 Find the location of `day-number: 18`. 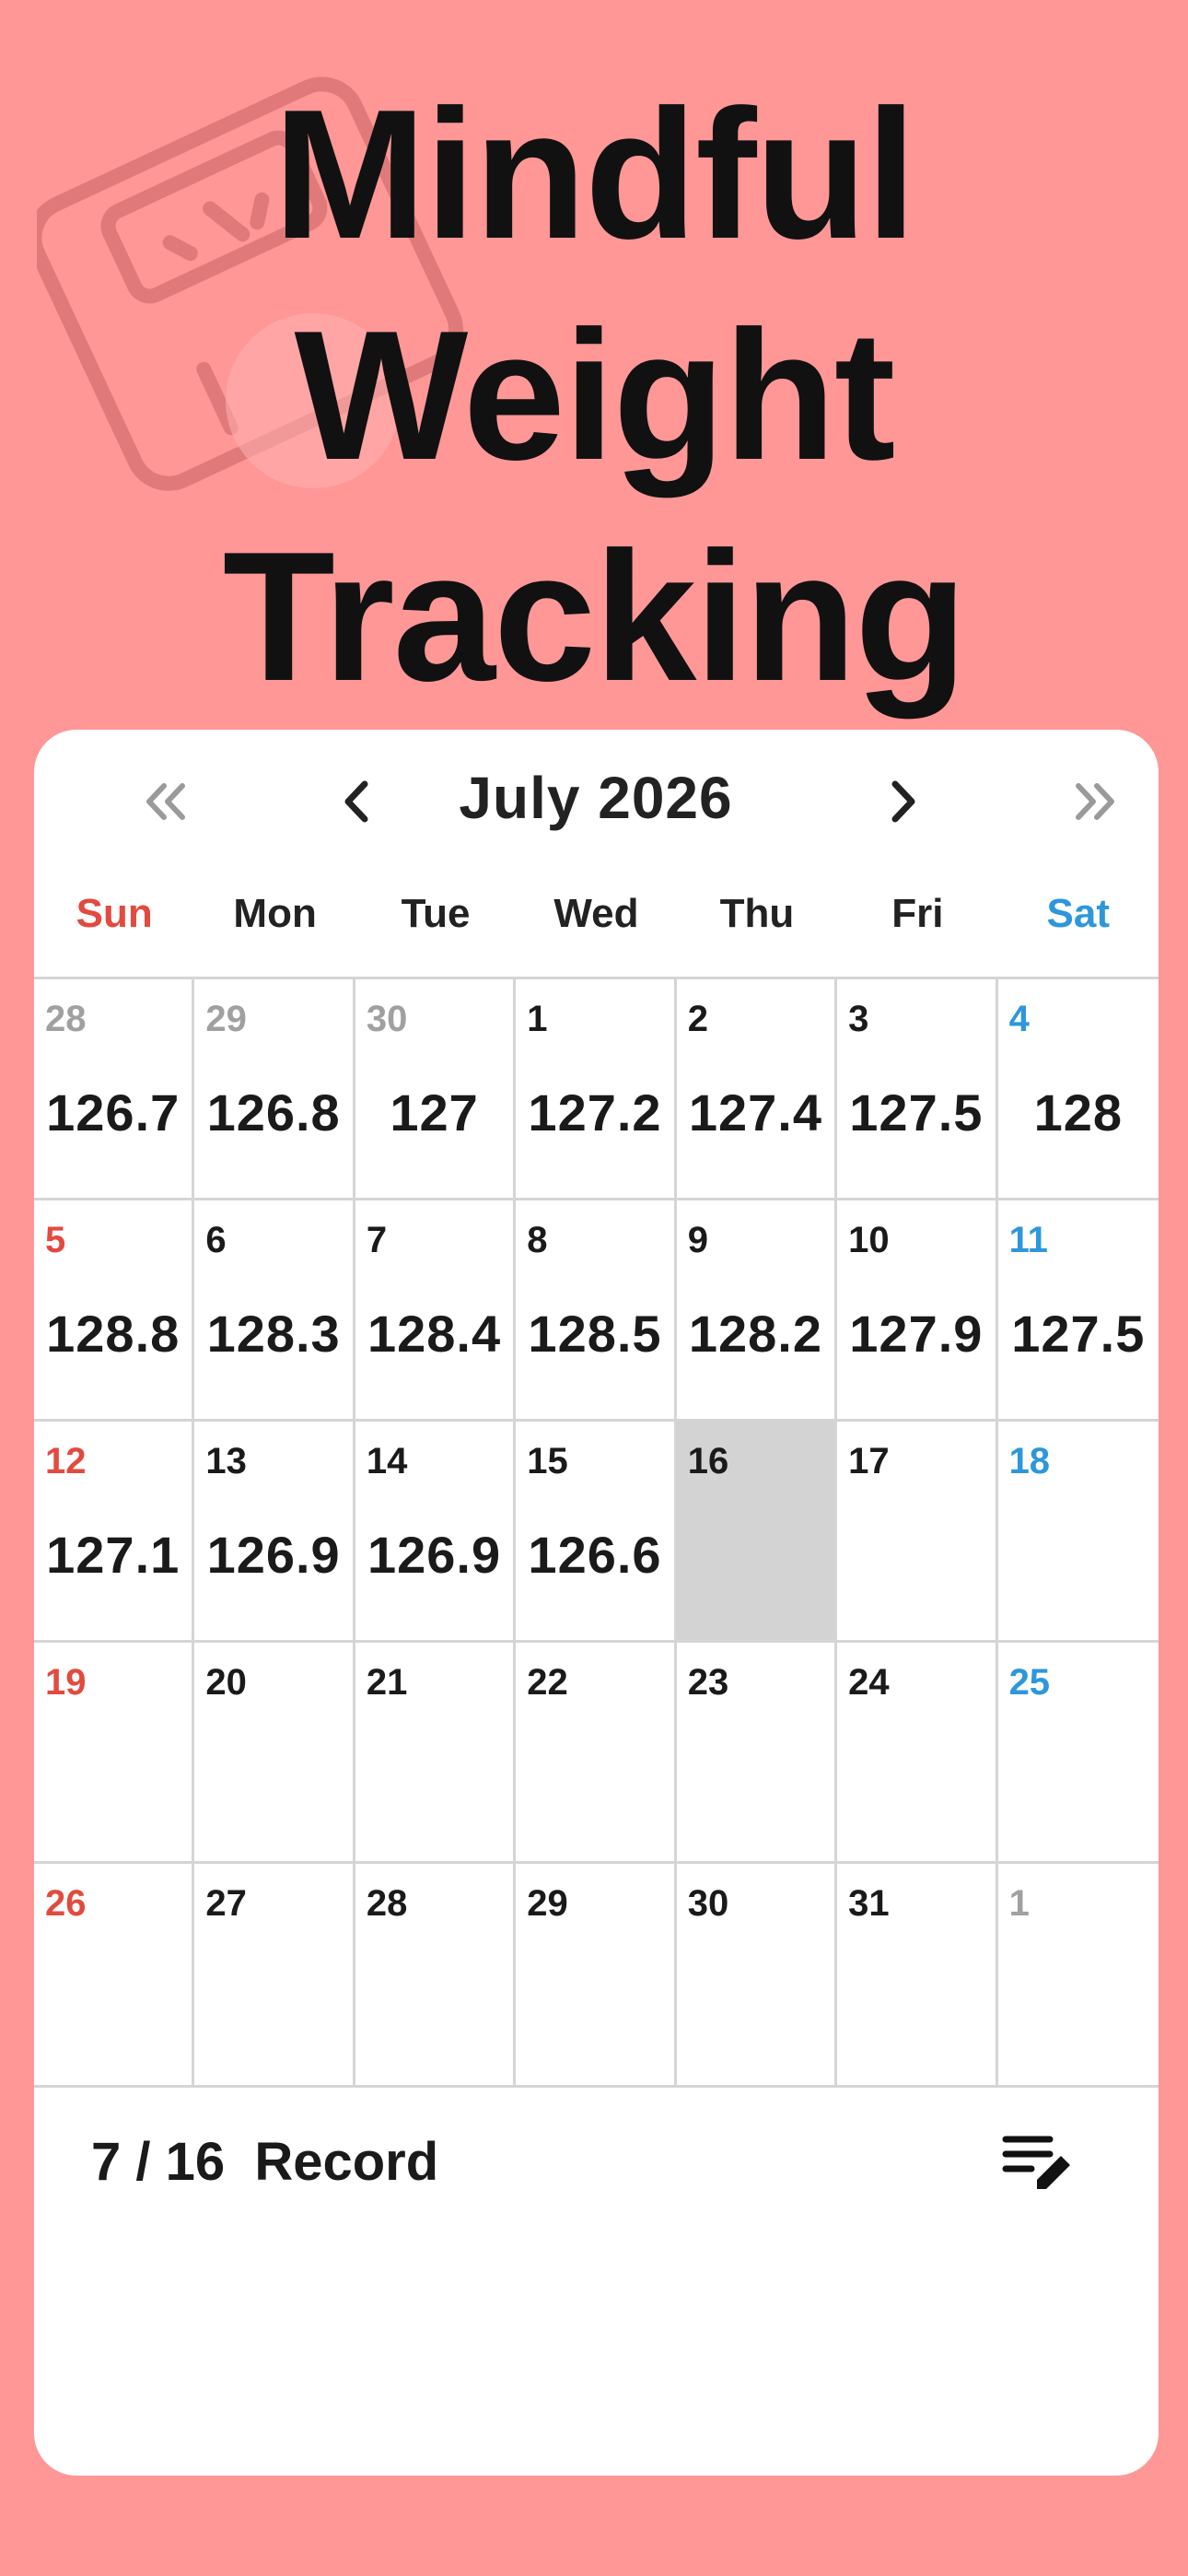

day-number: 18 is located at coordinates (1029, 1461).